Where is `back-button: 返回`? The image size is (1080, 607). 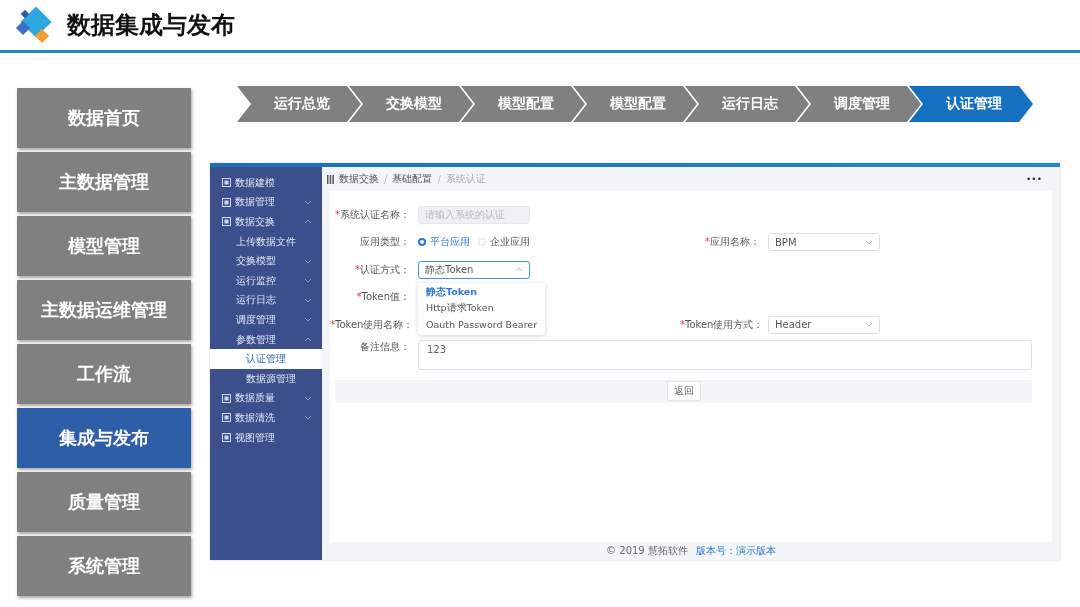
back-button: 返回 is located at coordinates (683, 391).